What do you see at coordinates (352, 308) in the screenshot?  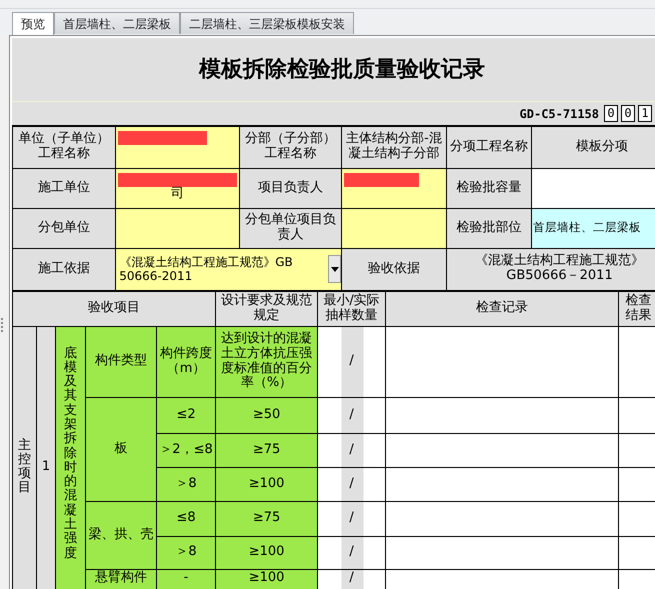 I see `column-header: 最小/实际抽样数量` at bounding box center [352, 308].